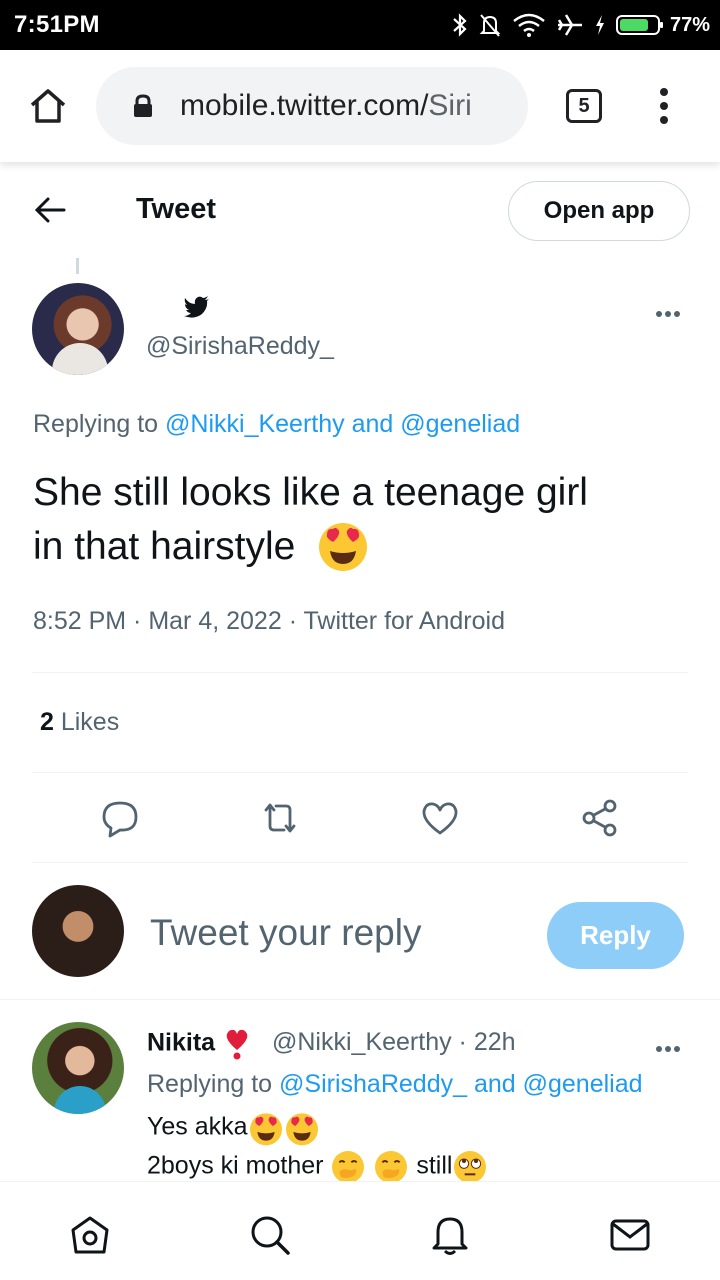 This screenshot has width=720, height=1280. I want to click on reply-text-2b: still, so click(434, 1165).